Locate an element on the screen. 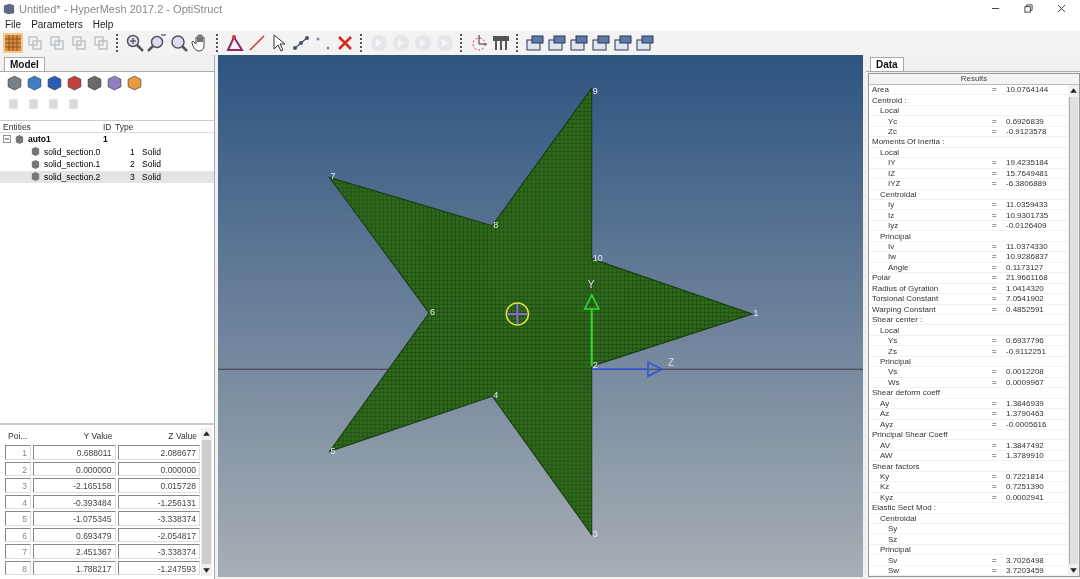 Image resolution: width=1080 pixels, height=579 pixels. column-header: Z Value is located at coordinates (158, 436).